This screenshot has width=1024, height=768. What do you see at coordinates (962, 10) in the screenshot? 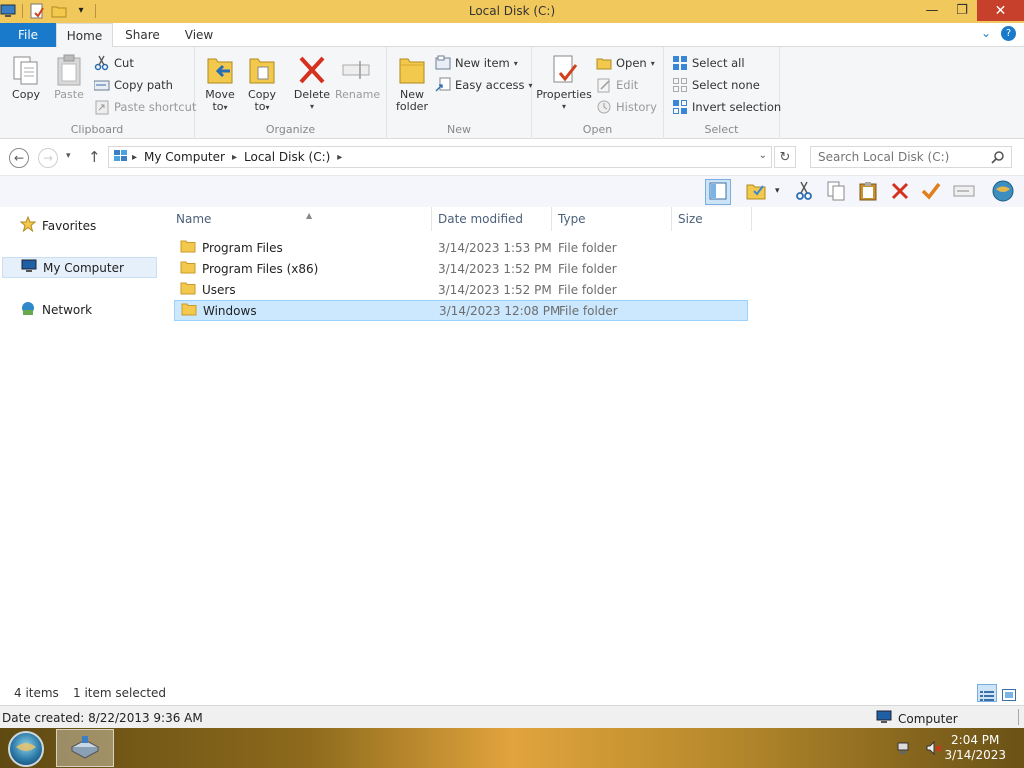
I see `maximize-button: ❐` at bounding box center [962, 10].